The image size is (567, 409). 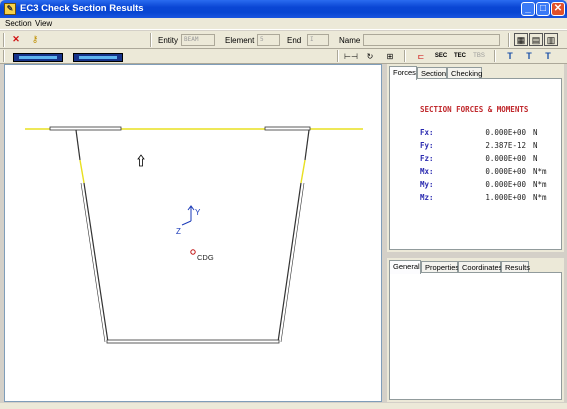 What do you see at coordinates (427, 184) in the screenshot?
I see `force-key: My:` at bounding box center [427, 184].